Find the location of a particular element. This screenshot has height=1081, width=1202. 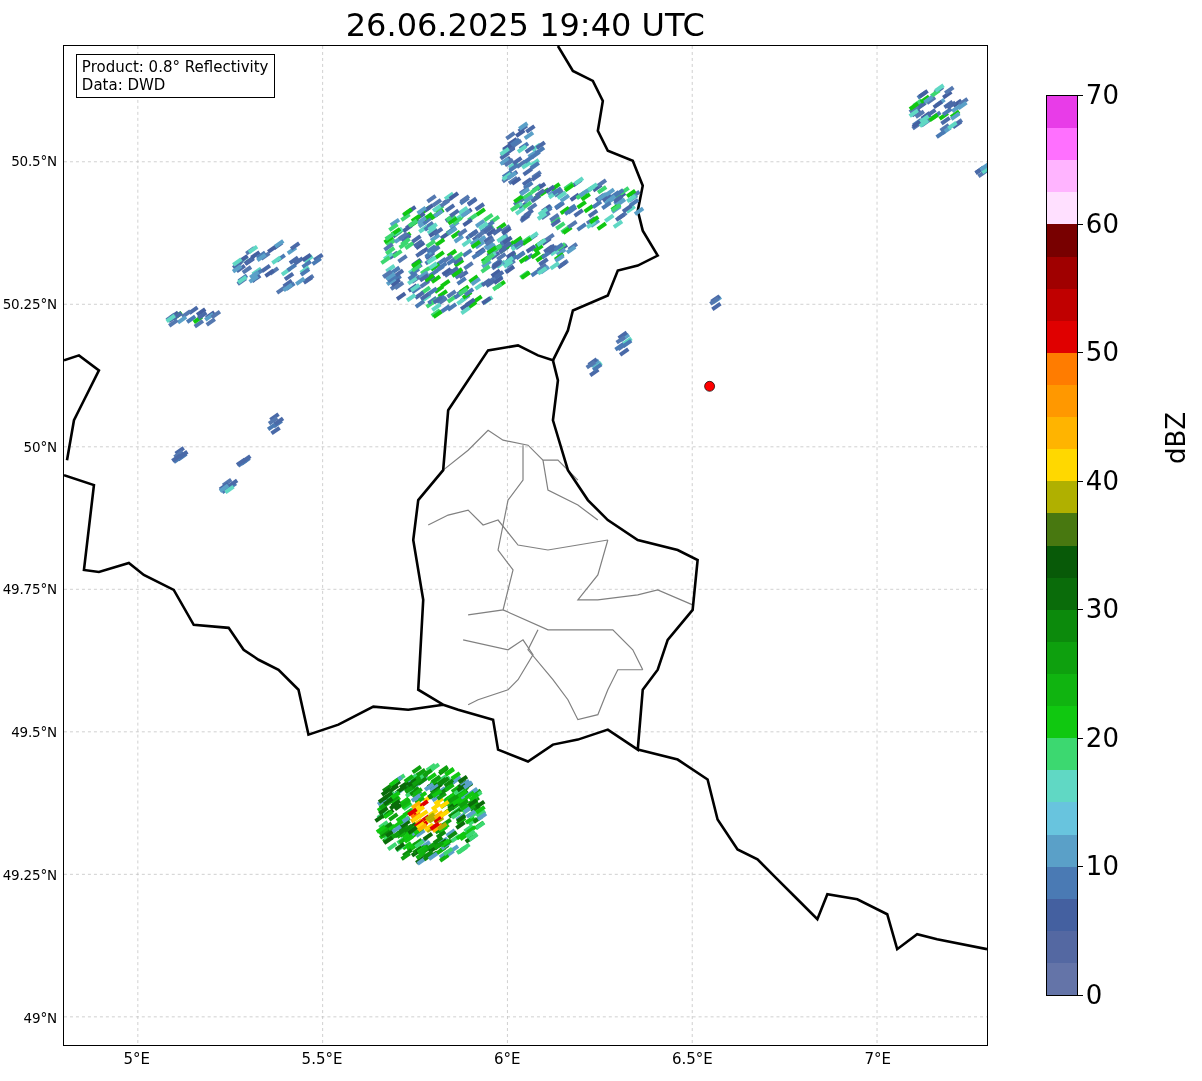

latitude-label: 50.5°N is located at coordinates (34, 161).